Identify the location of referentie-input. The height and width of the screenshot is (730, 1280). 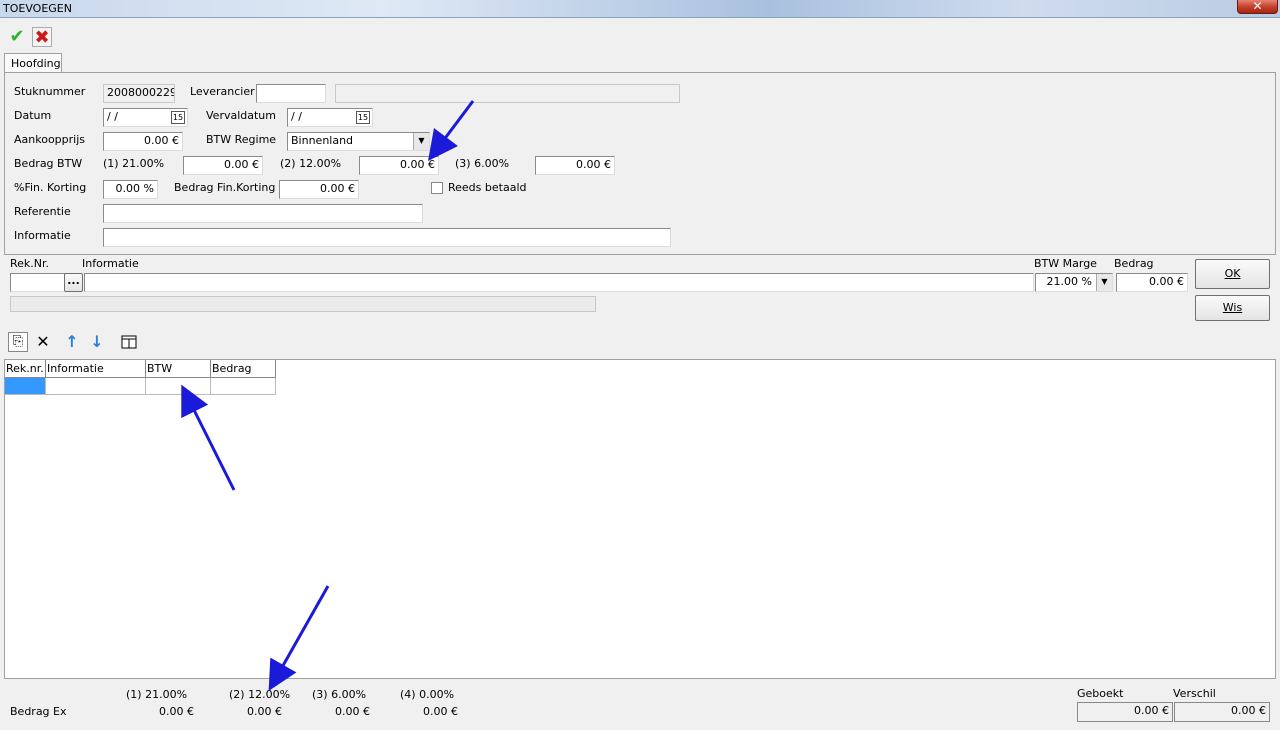
(263, 213).